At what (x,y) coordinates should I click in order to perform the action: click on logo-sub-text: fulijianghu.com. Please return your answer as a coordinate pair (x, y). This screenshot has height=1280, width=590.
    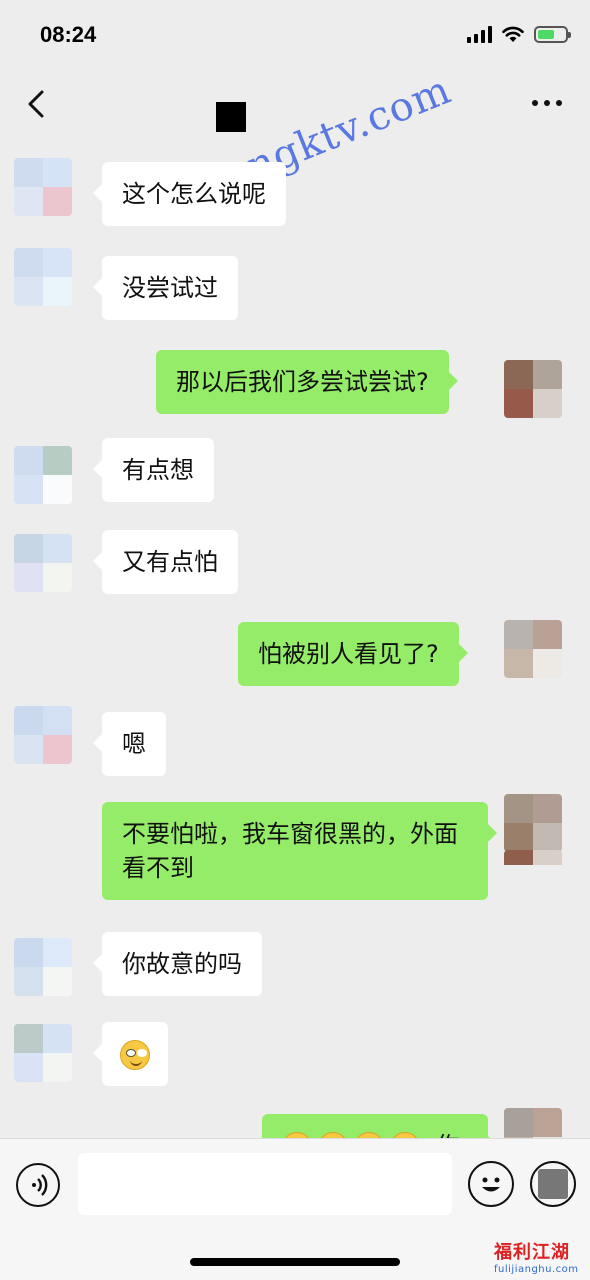
    Looking at the image, I should click on (536, 1269).